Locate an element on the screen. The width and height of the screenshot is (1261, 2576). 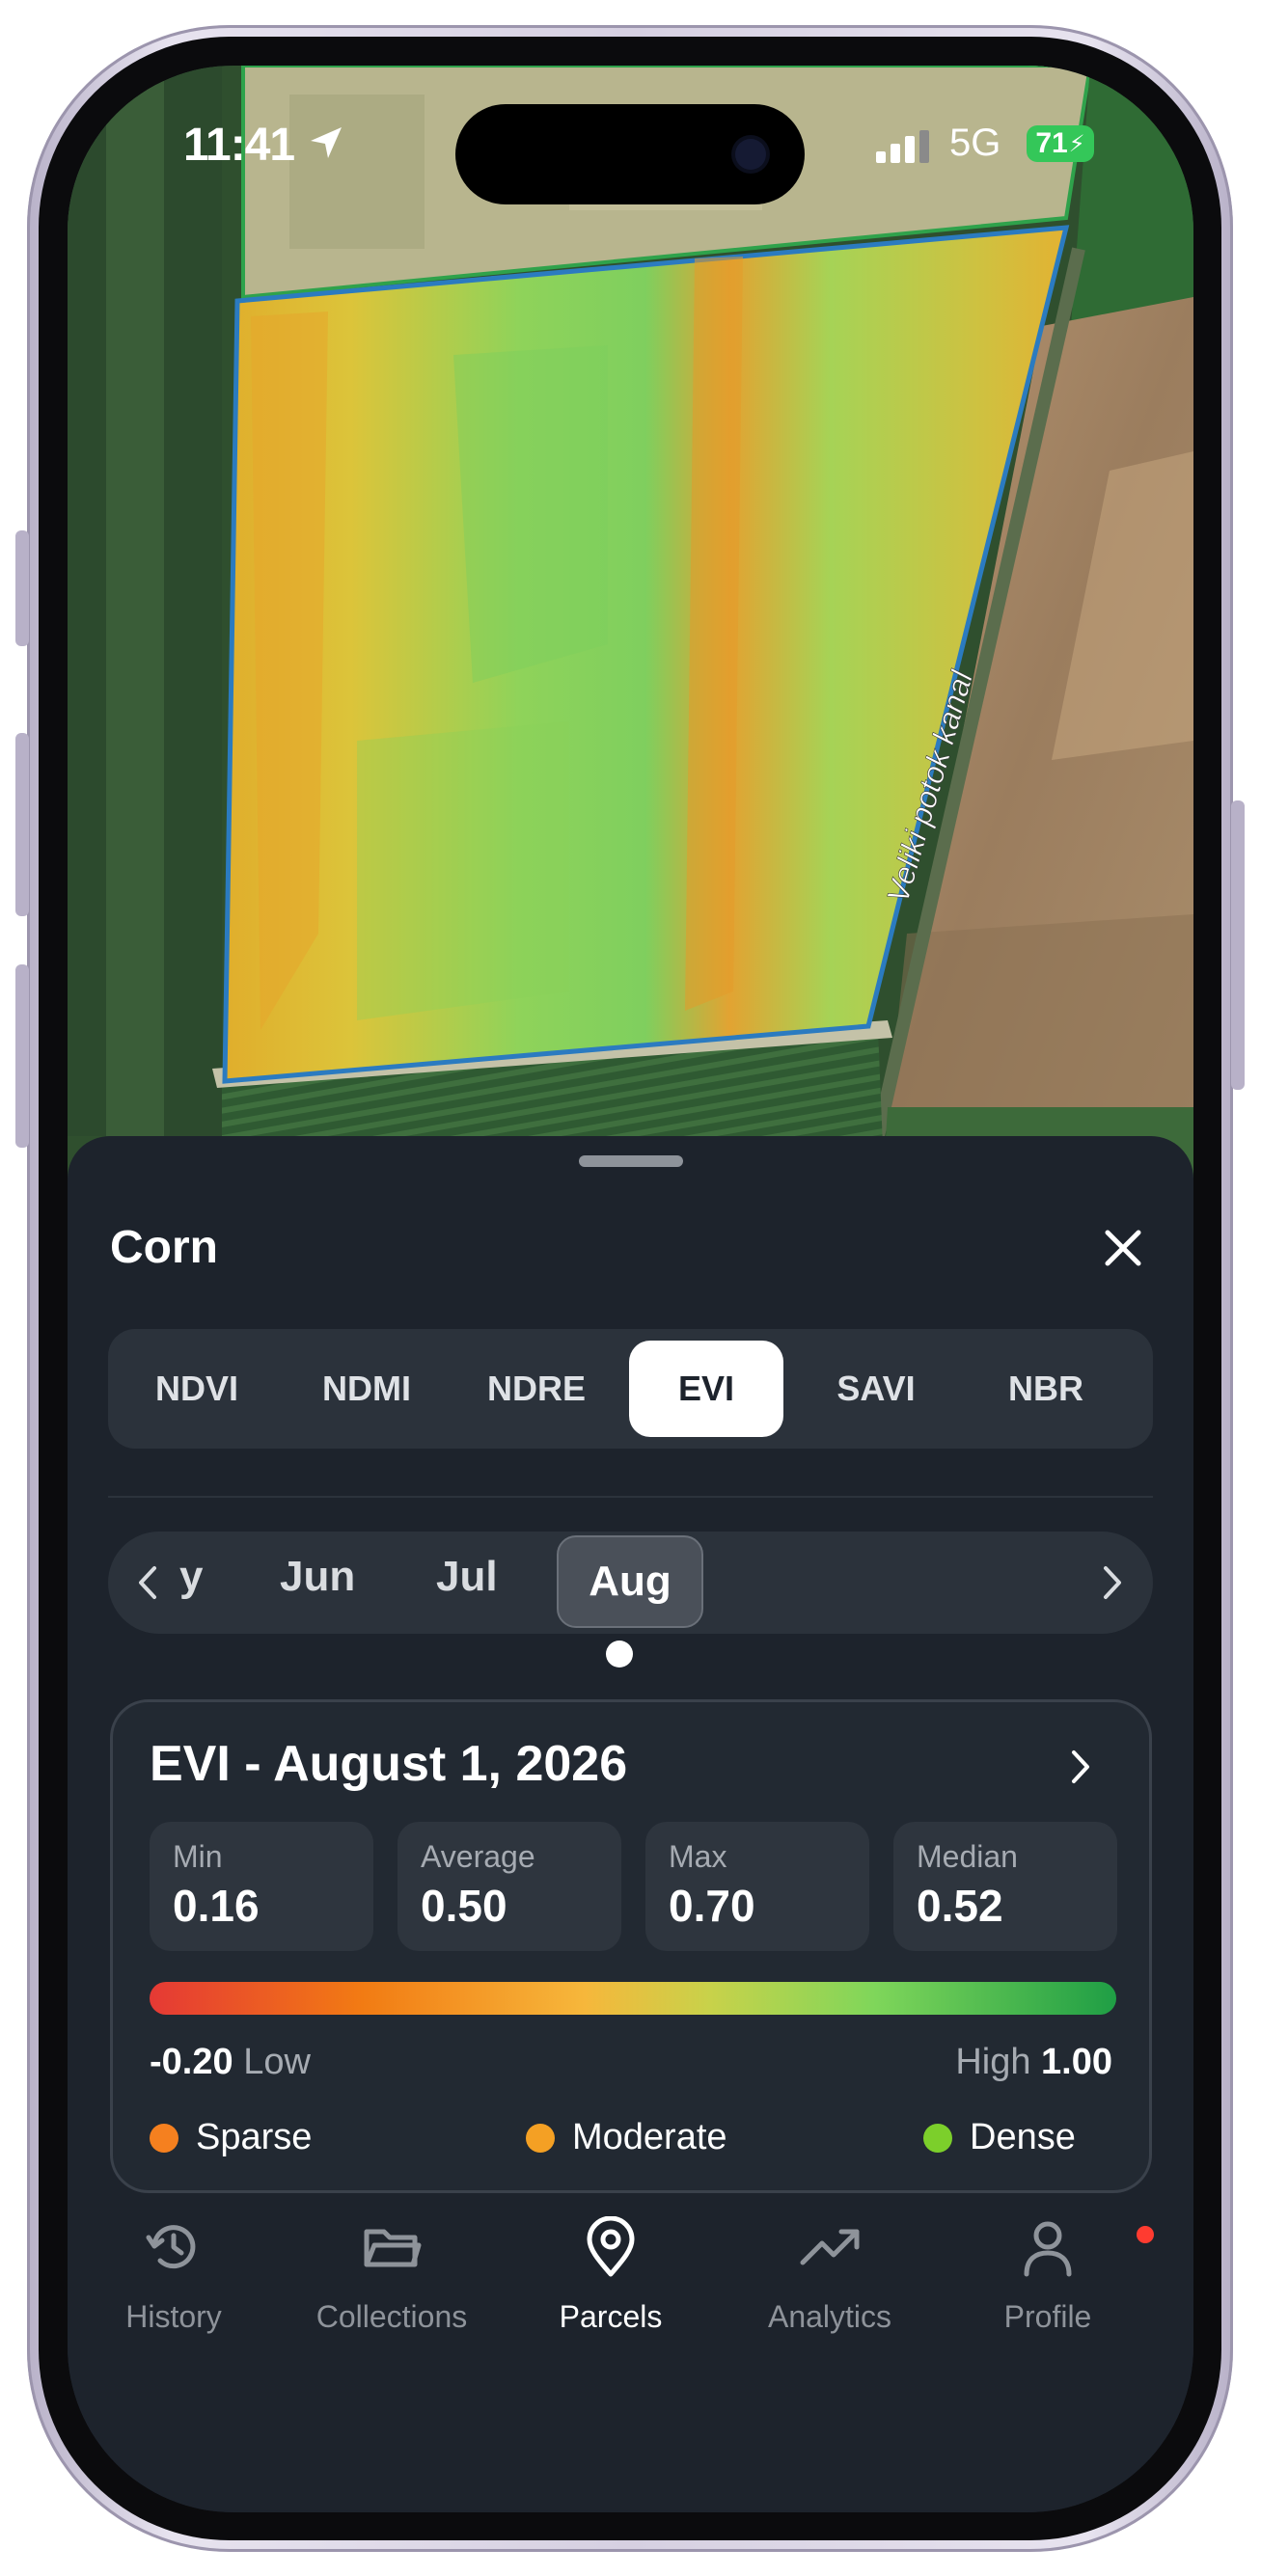
stat-median: Median 0.52 is located at coordinates (1005, 1886).